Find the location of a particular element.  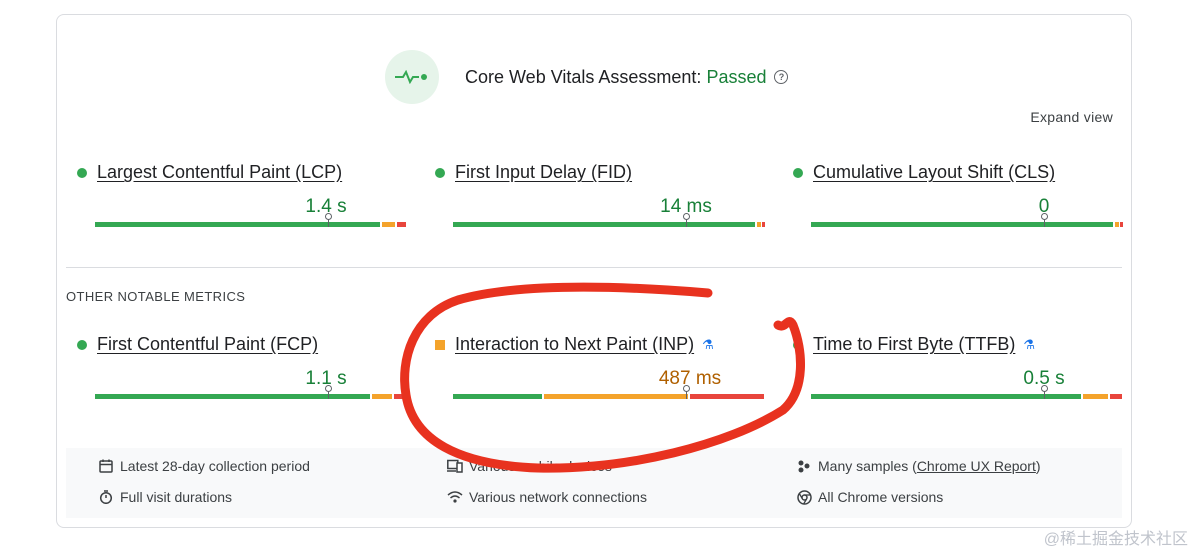

metric-name-link: Cumulative Layout Shift (CLS) is located at coordinates (934, 172).